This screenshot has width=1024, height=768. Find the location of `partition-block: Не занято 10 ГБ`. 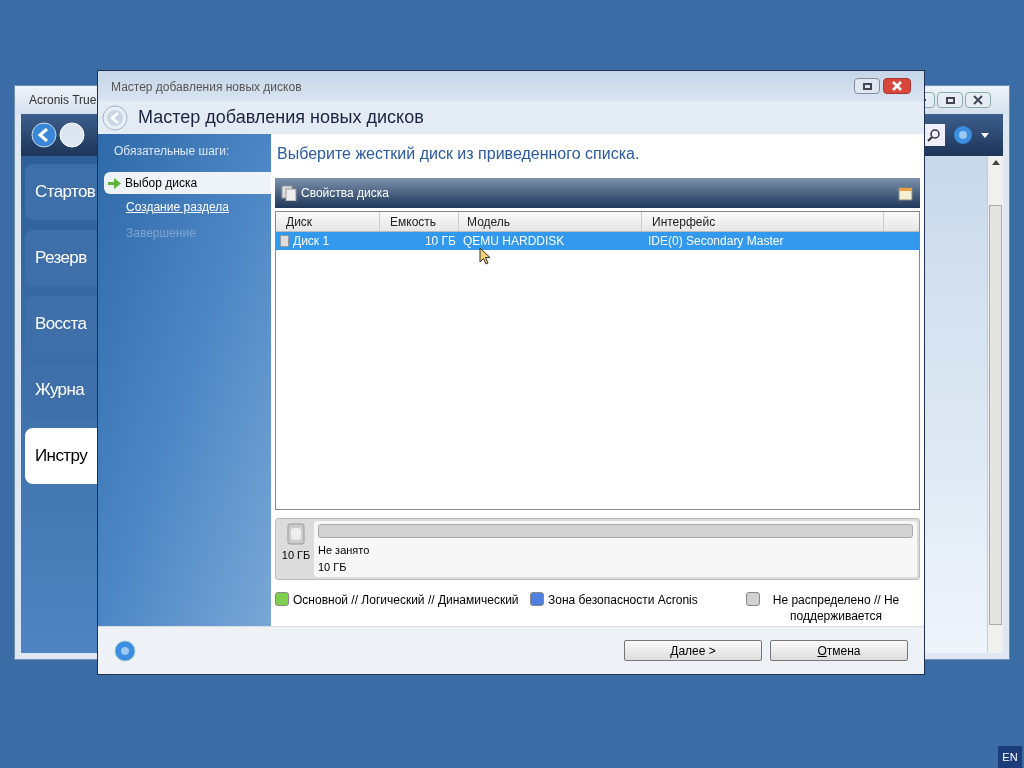

partition-block: Не занято 10 ГБ is located at coordinates (615, 549).